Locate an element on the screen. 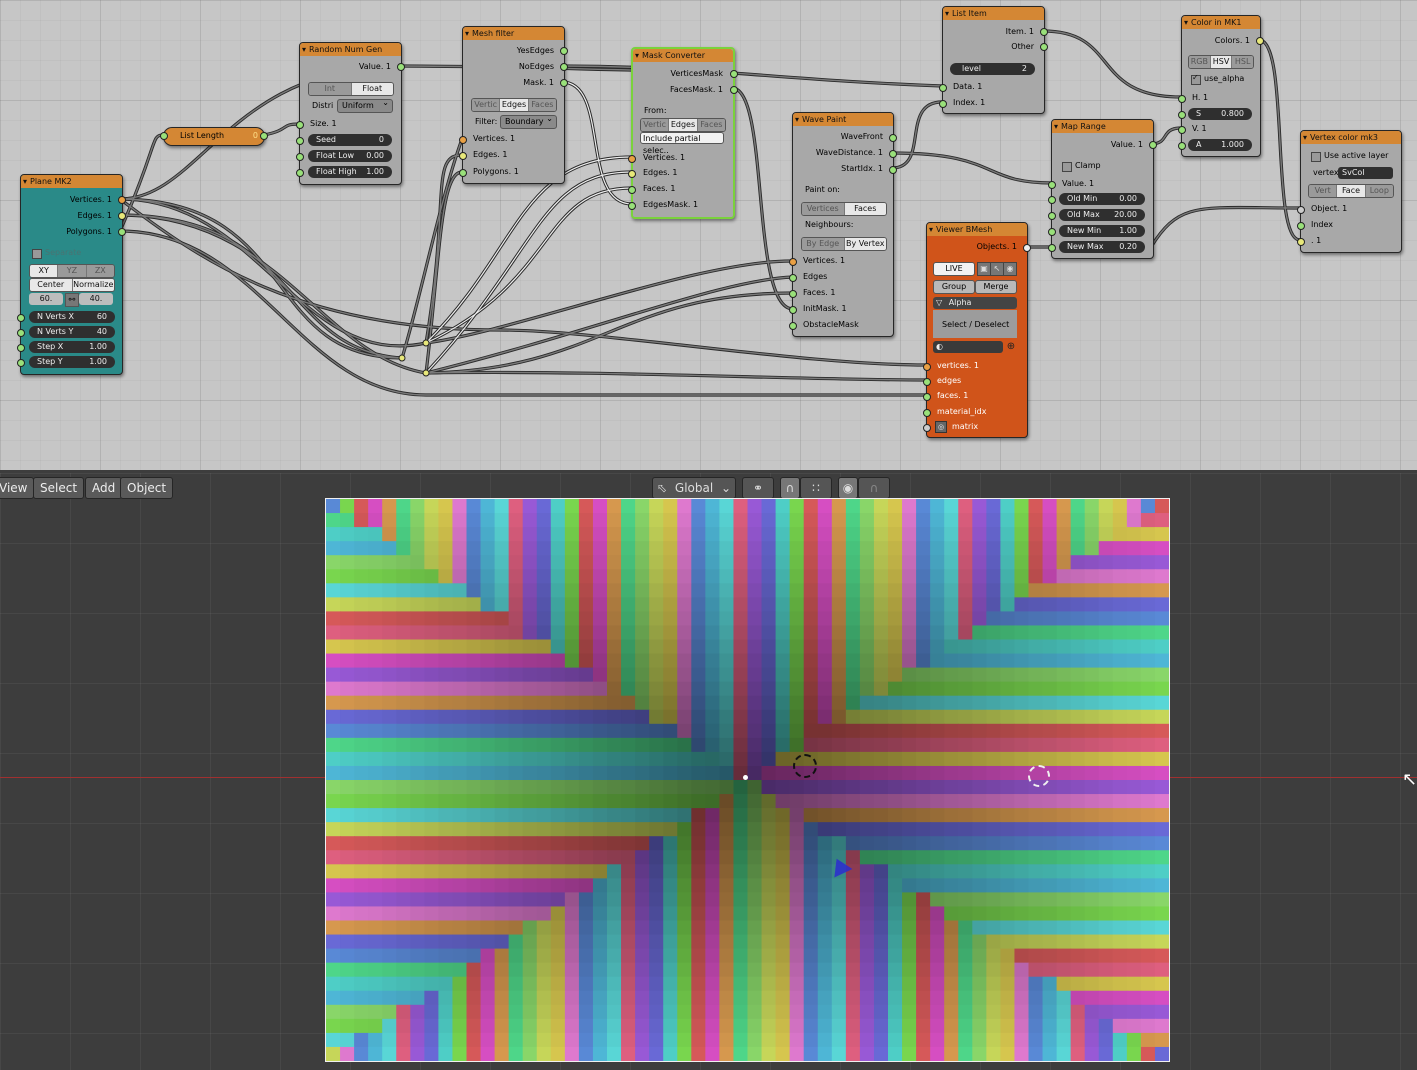 The width and height of the screenshot is (1417, 1070). vertex-layer-field: SvCol is located at coordinates (1365, 173).